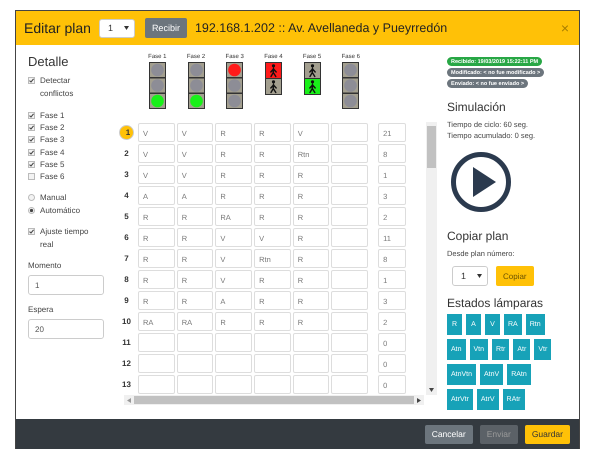  What do you see at coordinates (448, 434) in the screenshot?
I see `footer-button: Cancelar` at bounding box center [448, 434].